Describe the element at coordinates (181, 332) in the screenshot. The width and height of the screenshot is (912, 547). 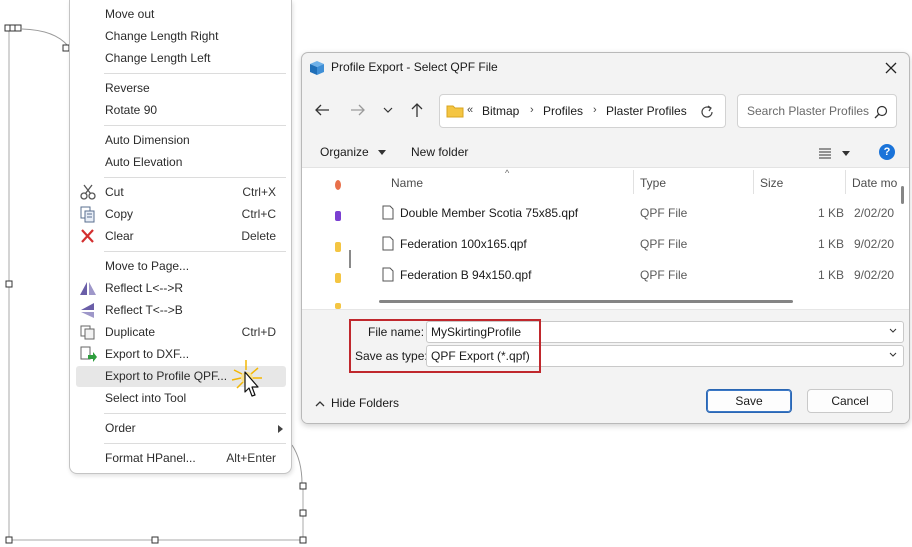
I see `menu-item-duplicate: Duplicate Ctrl+D` at that location.